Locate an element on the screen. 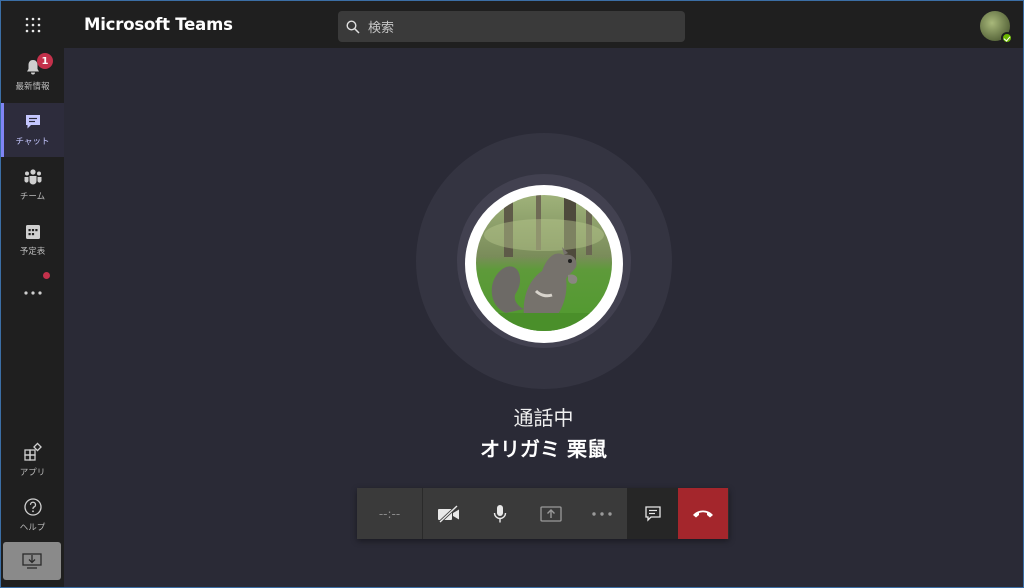 Image resolution: width=1024 pixels, height=588 pixels. more-actions-button is located at coordinates (601, 513).